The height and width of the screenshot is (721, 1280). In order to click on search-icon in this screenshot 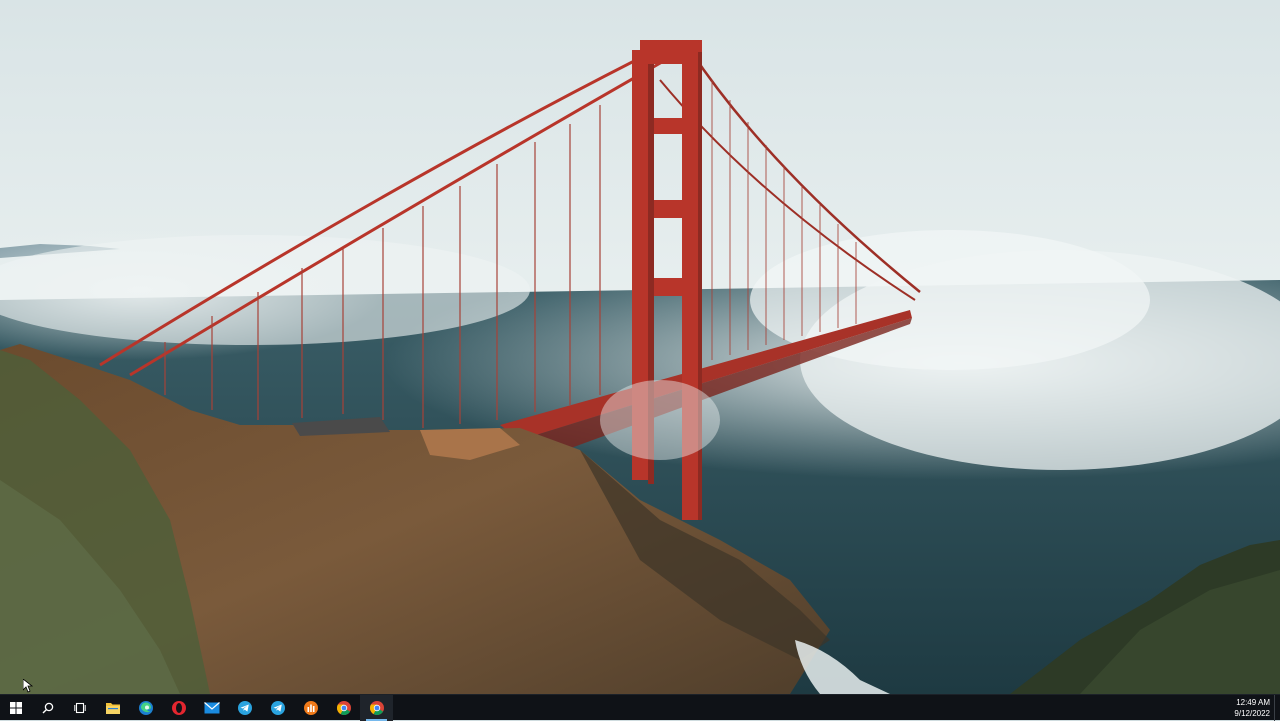, I will do `click(48, 707)`.